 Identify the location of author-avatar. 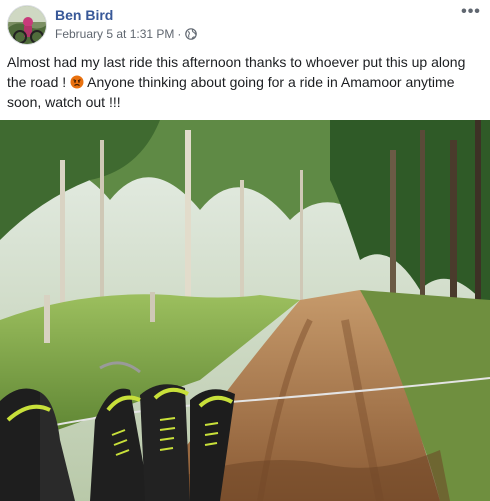
(27, 25).